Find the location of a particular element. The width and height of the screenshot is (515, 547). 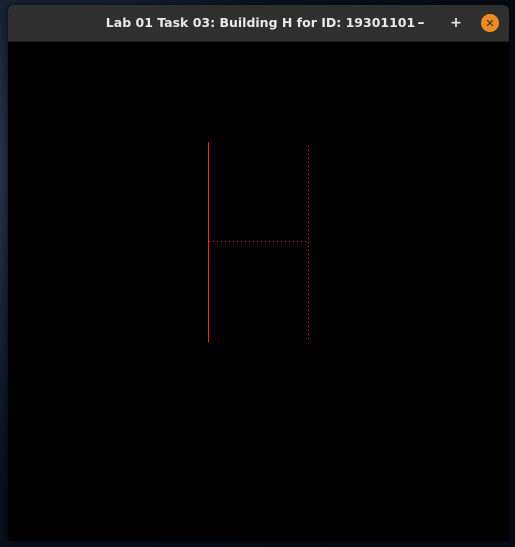

minimize-button: – is located at coordinates (421, 23).